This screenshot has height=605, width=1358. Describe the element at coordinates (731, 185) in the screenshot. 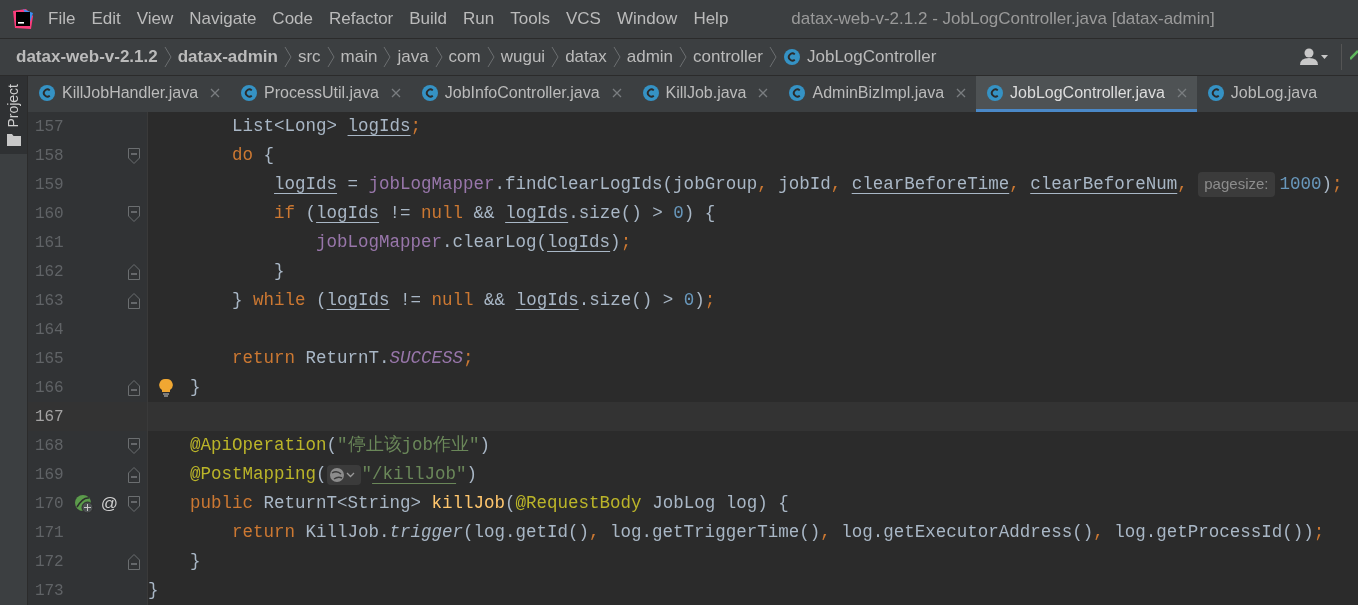

I see `code-text: logIds = jobLogMapper.findClearLogIds(jobGroup, jobId, clearBeforeTime, clearBeforeNum,` at that location.